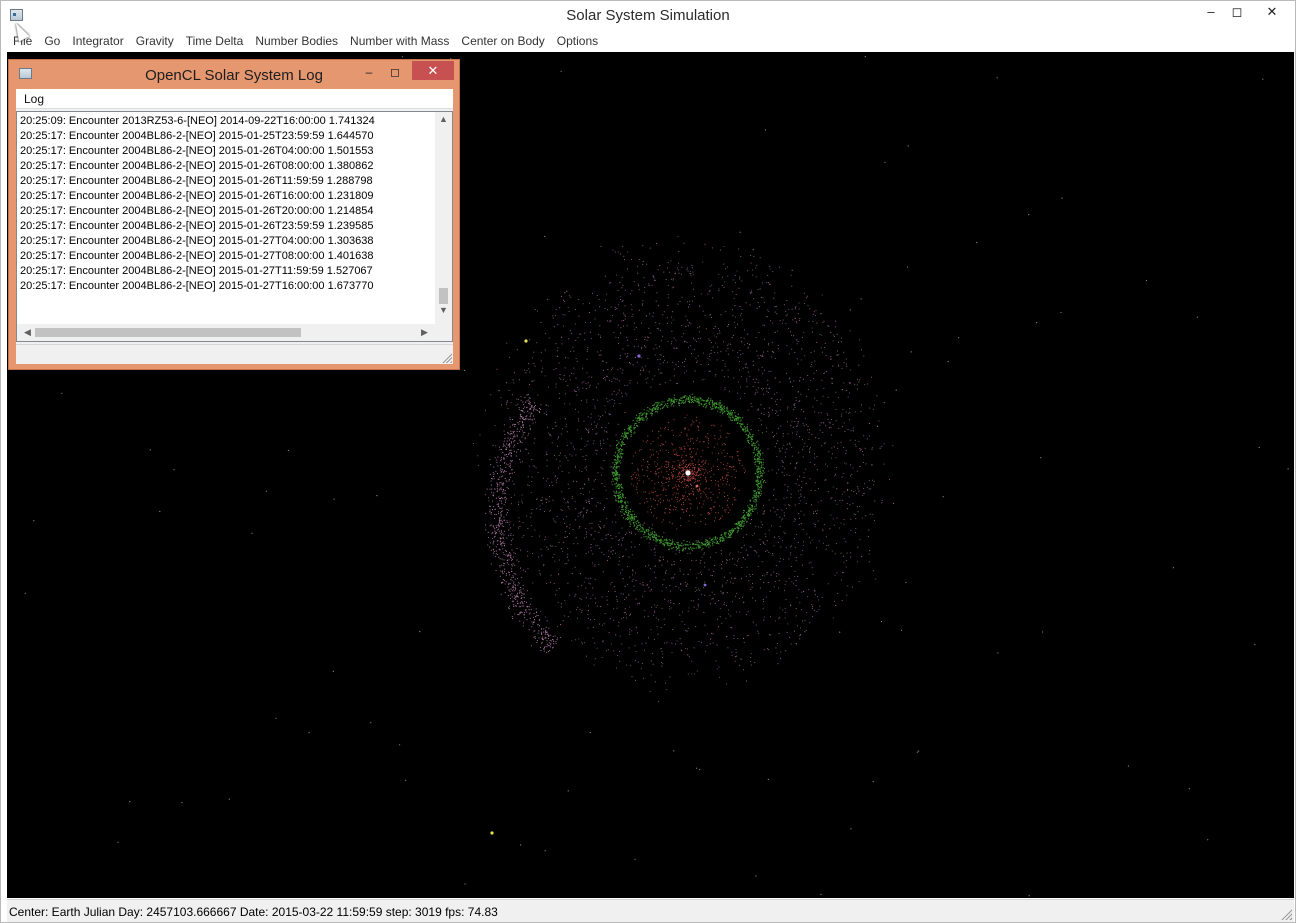 The image size is (1296, 923). Describe the element at coordinates (424, 332) in the screenshot. I see `scroll-right-icon: ▶` at that location.